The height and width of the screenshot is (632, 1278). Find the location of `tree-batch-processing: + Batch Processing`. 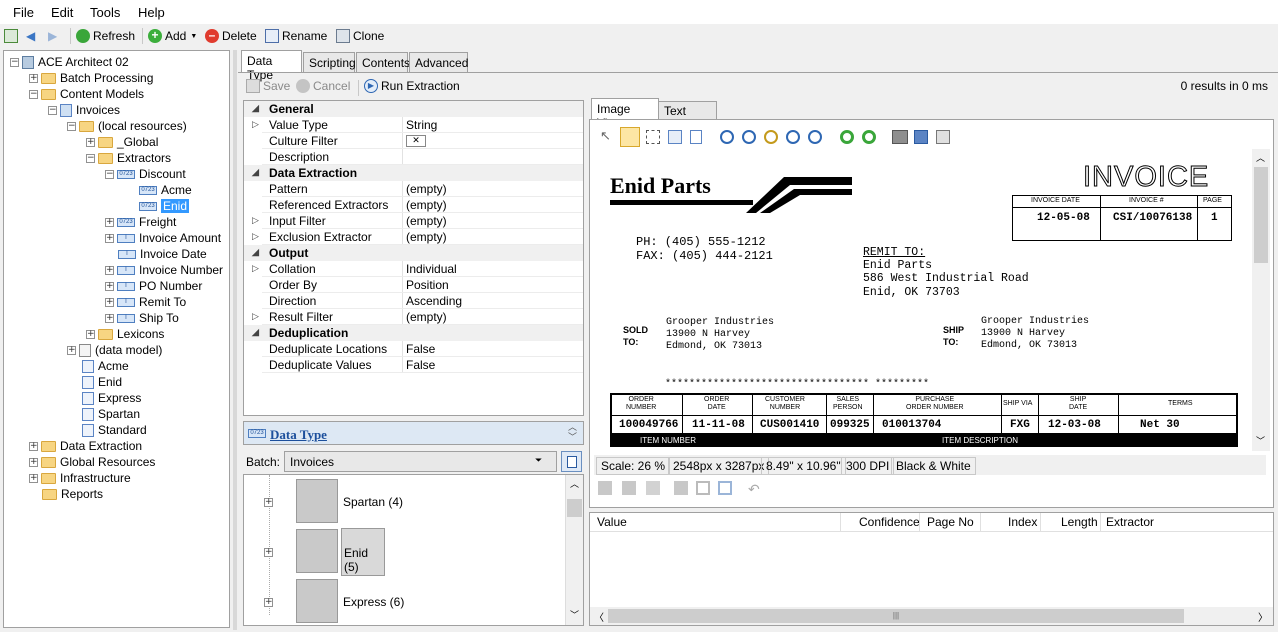

tree-batch-processing: + Batch Processing is located at coordinates (91, 78).